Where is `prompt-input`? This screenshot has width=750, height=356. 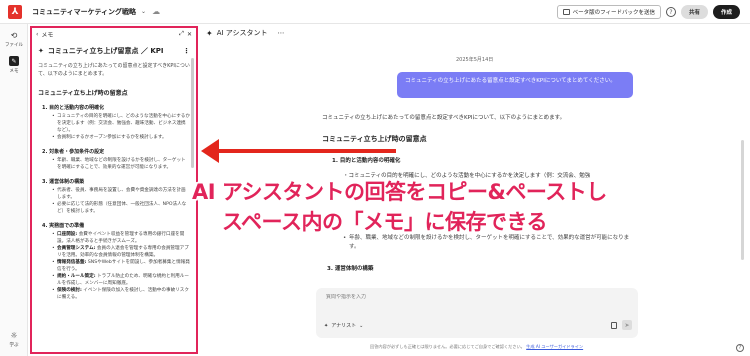
prompt-input is located at coordinates (446, 297).